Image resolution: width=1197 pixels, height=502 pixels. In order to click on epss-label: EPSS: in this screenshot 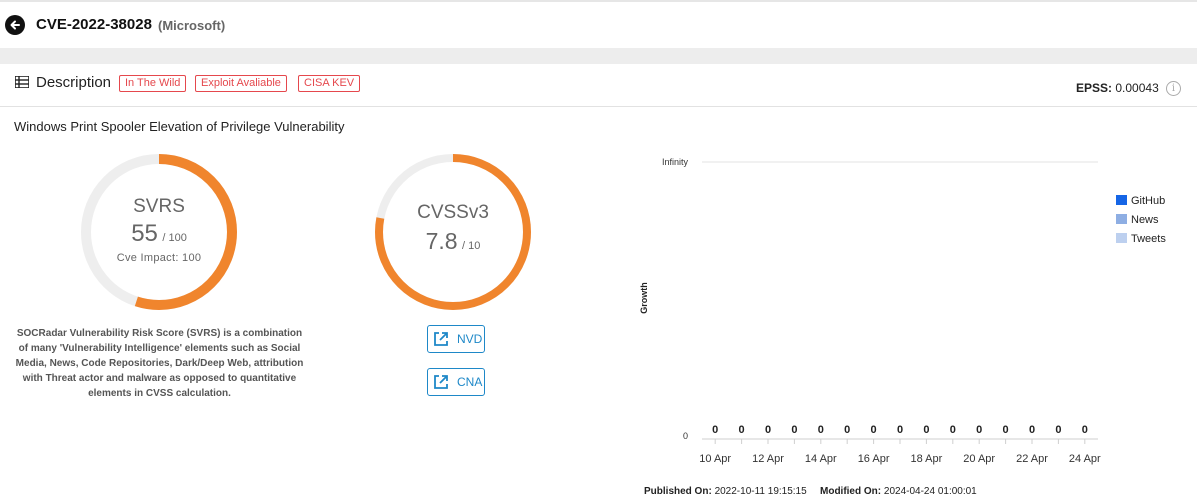, I will do `click(1094, 88)`.